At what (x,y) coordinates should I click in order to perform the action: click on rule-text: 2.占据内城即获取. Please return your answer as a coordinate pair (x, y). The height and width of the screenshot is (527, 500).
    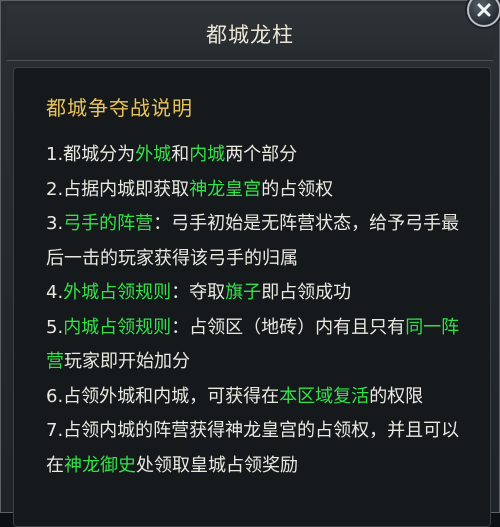
    Looking at the image, I should click on (118, 189).